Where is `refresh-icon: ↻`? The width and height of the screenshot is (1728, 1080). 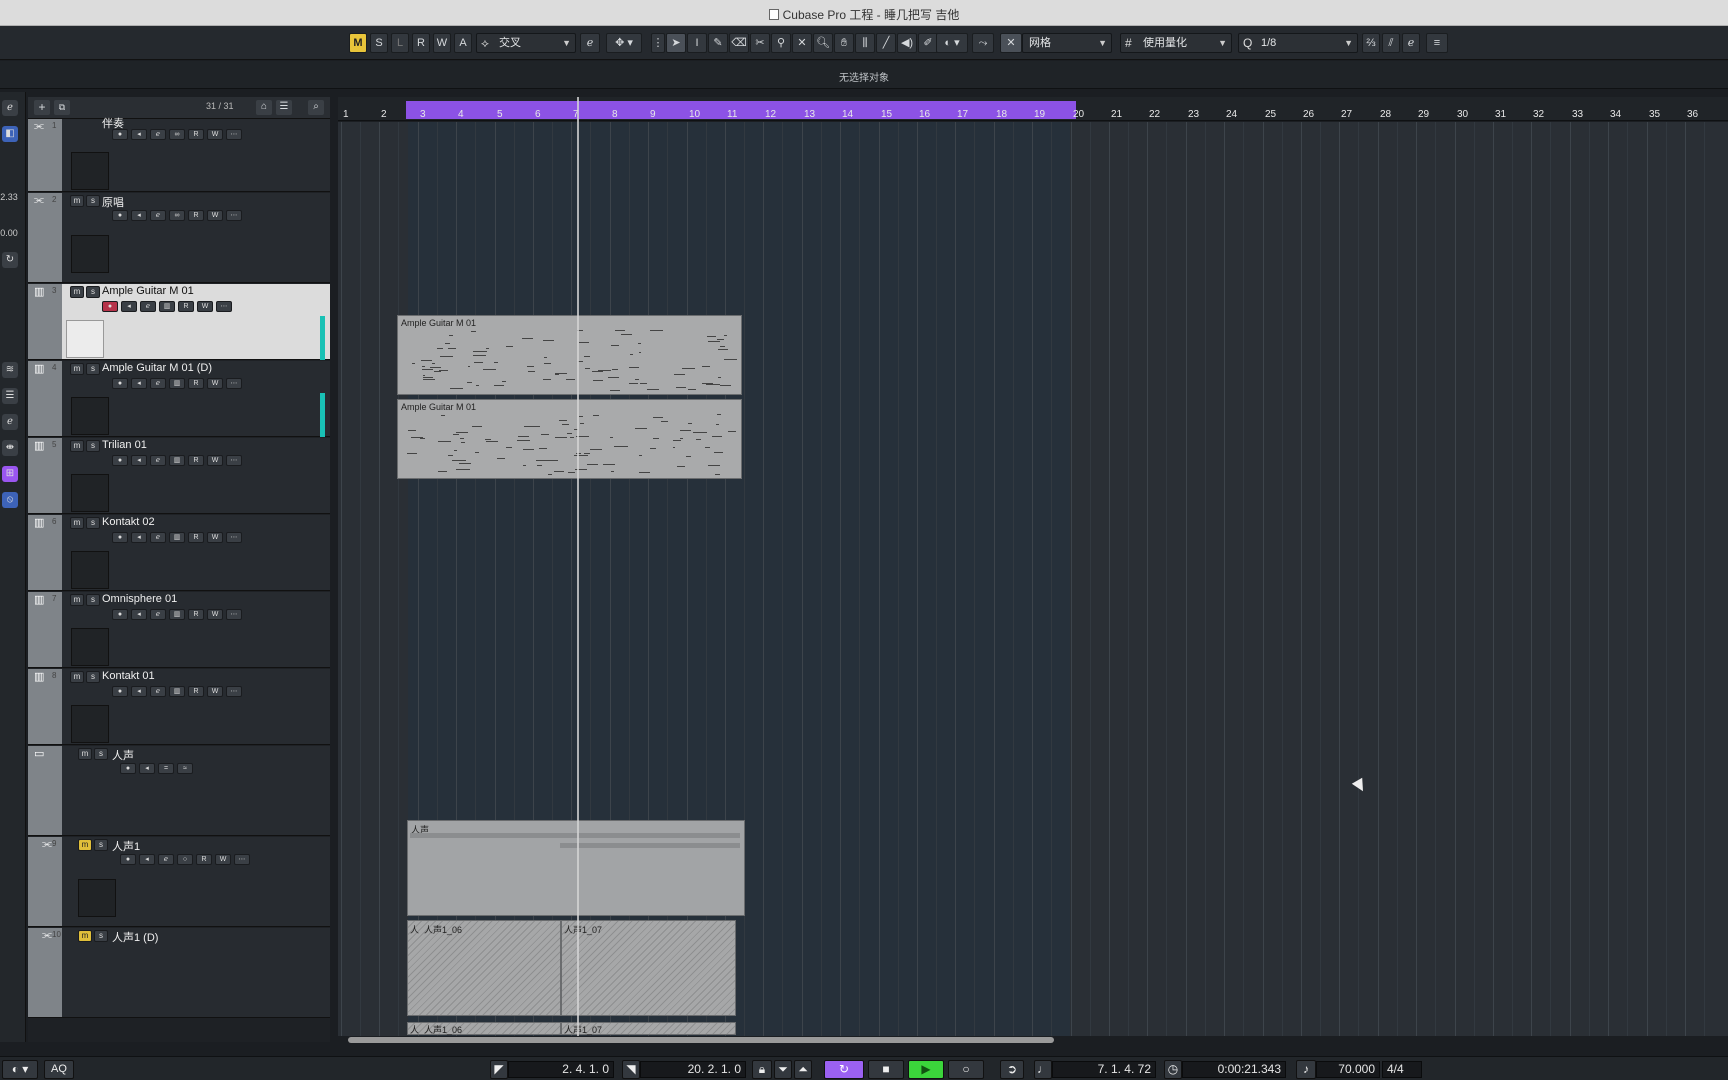 refresh-icon: ↻ is located at coordinates (10, 260).